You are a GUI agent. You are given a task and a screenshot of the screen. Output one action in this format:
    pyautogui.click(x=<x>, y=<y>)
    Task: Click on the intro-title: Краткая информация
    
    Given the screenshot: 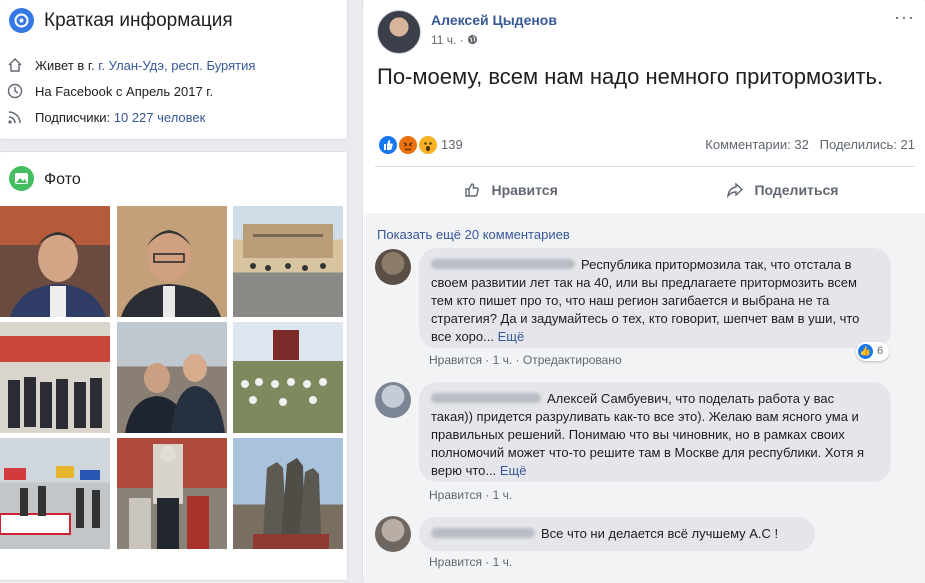 What is the action you would take?
    pyautogui.click(x=138, y=20)
    